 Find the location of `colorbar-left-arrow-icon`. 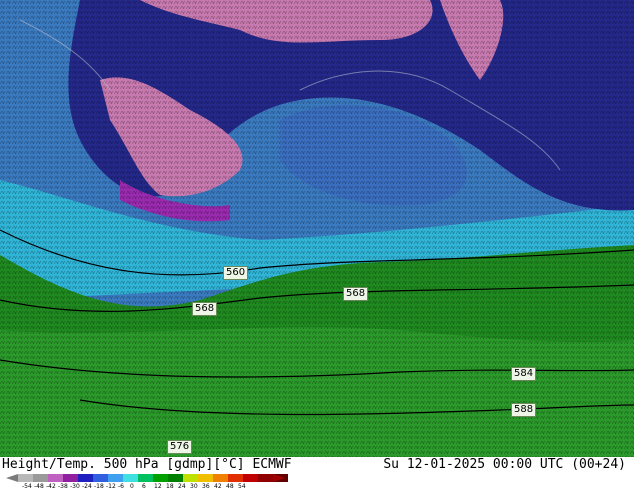

colorbar-left-arrow-icon is located at coordinates (12, 478).